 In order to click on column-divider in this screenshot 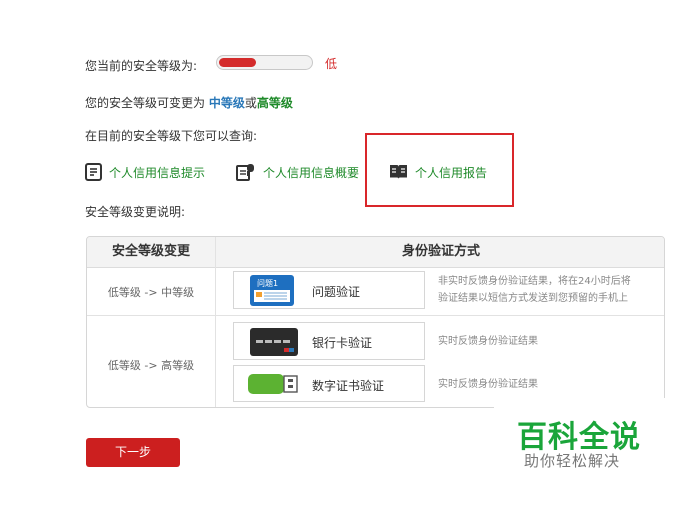, I will do `click(215, 322)`.